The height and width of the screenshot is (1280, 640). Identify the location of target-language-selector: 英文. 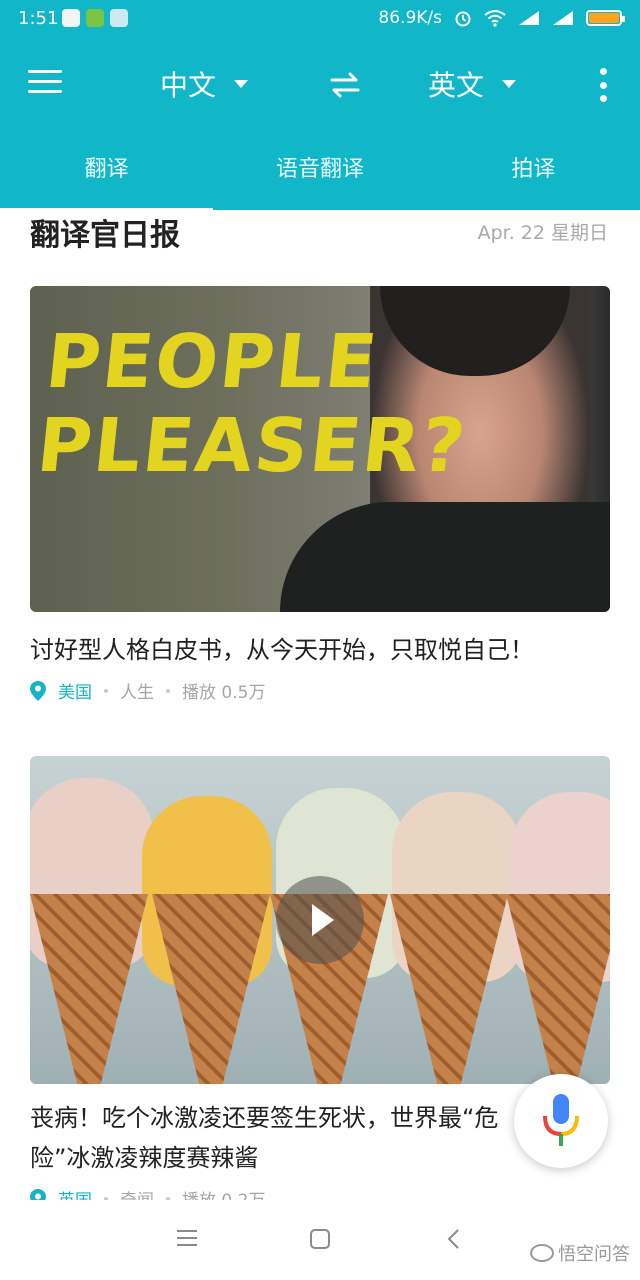
(472, 84).